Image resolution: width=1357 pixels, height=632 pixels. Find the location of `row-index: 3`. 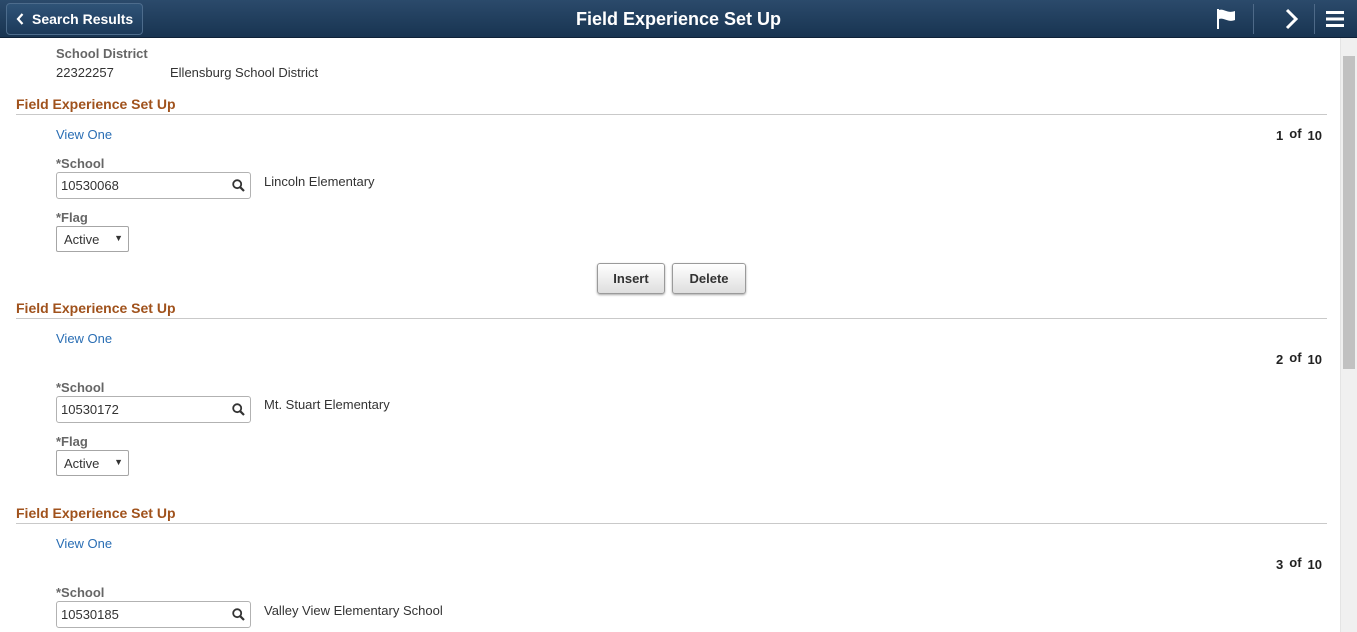

row-index: 3 is located at coordinates (1280, 564).